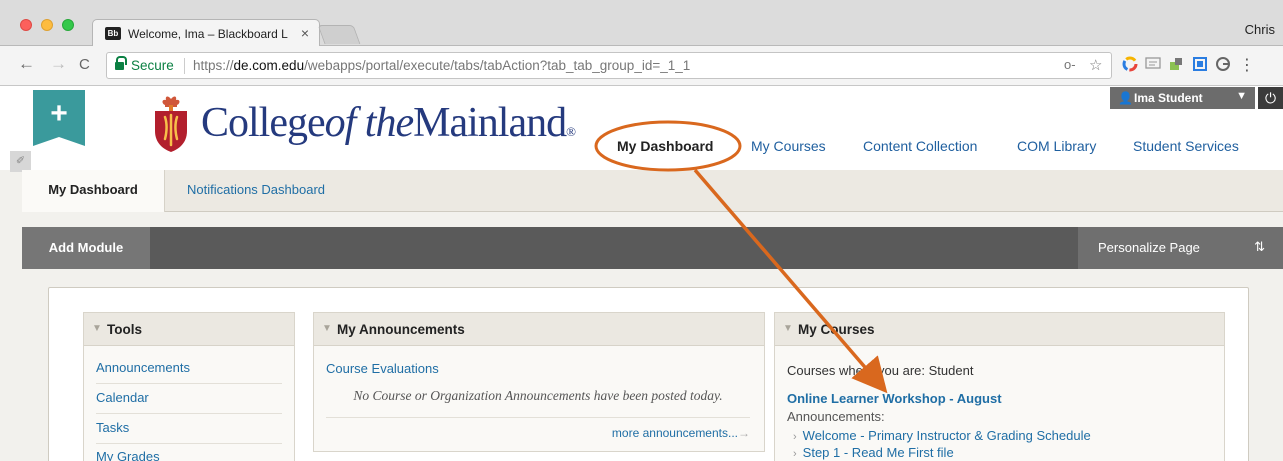  What do you see at coordinates (1180, 248) in the screenshot?
I see `personalize-page-button: Personalize Page ⇅` at bounding box center [1180, 248].